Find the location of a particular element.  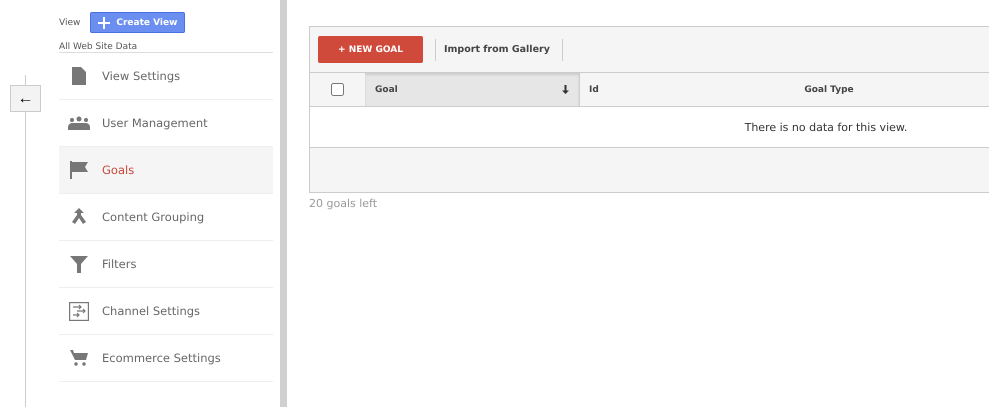

document-icon is located at coordinates (79, 76).